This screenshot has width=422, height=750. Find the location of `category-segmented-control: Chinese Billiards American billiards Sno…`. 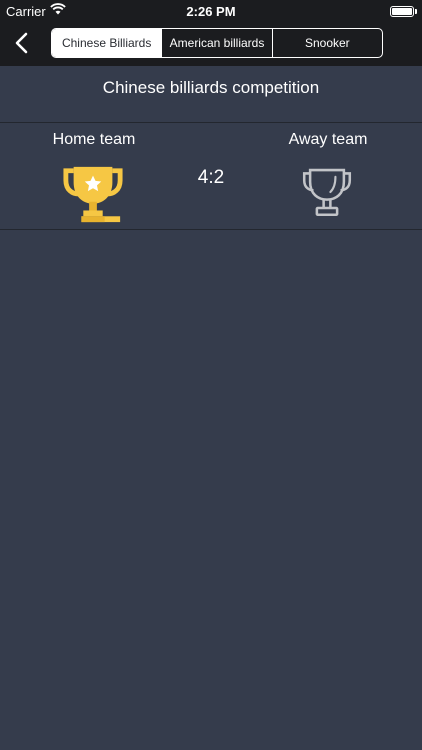

category-segmented-control: Chinese Billiards American billiards Sno… is located at coordinates (217, 43).